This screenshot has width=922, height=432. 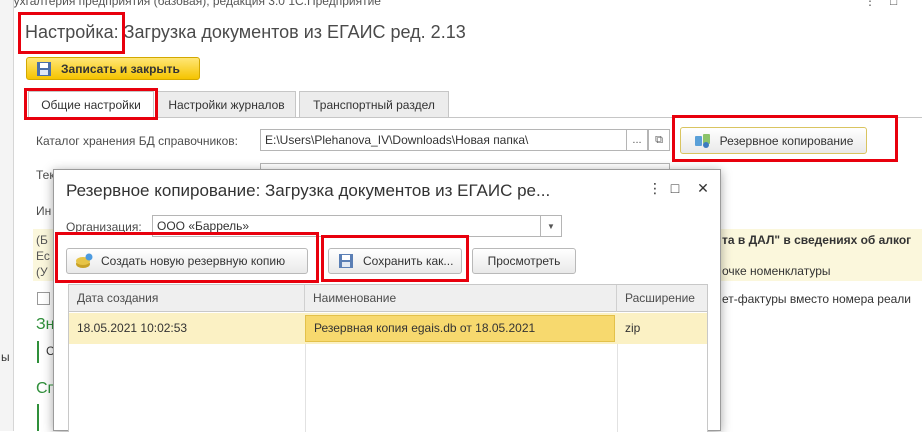 What do you see at coordinates (551, 226) in the screenshot?
I see `dropdown-arrow-icon: ▼` at bounding box center [551, 226].